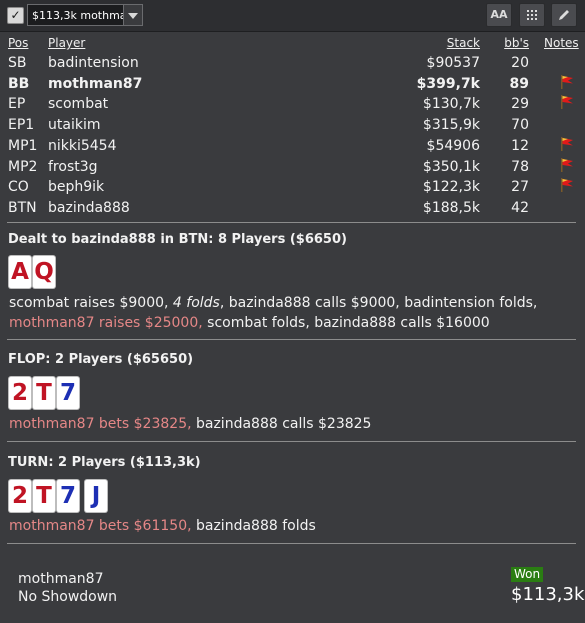  I want to click on grid-button, so click(532, 15).